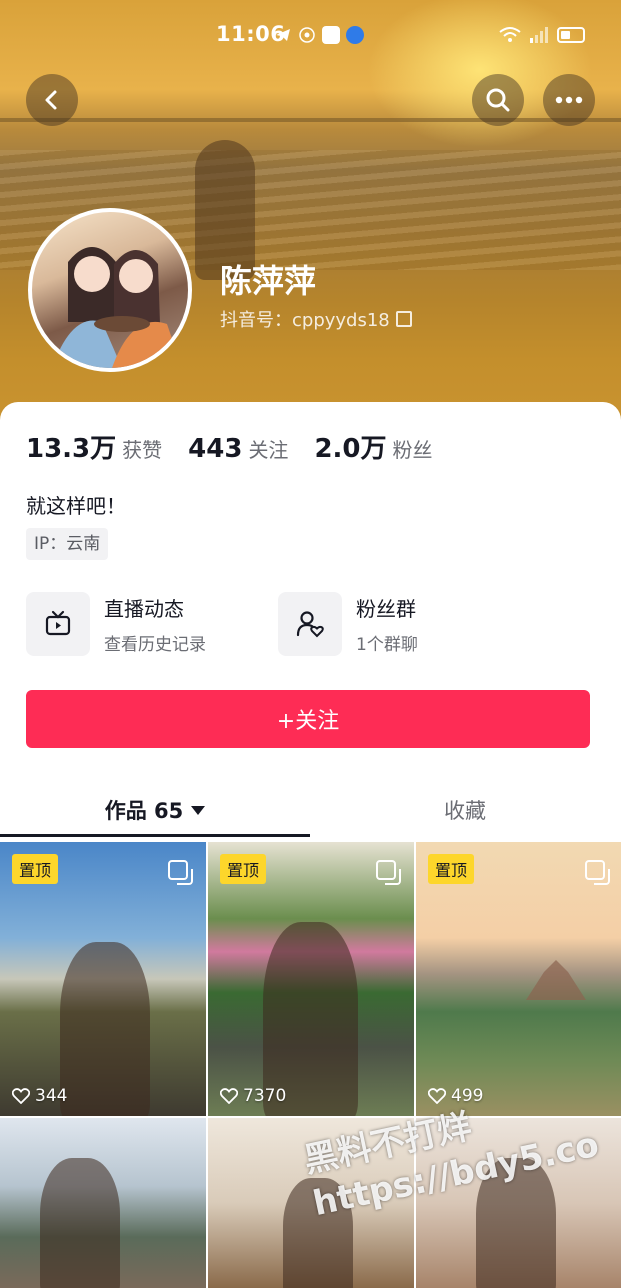  Describe the element at coordinates (76, 506) in the screenshot. I see `profile-bio: 就这样吧！` at that location.